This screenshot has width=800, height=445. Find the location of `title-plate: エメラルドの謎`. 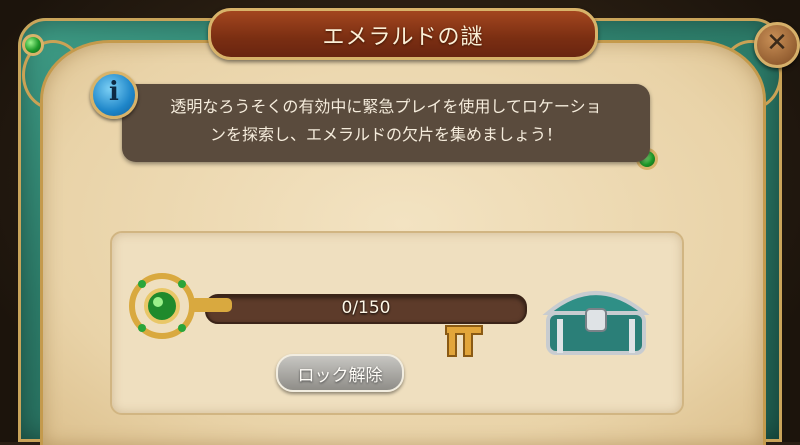

title-plate: エメラルドの謎 is located at coordinates (403, 34).